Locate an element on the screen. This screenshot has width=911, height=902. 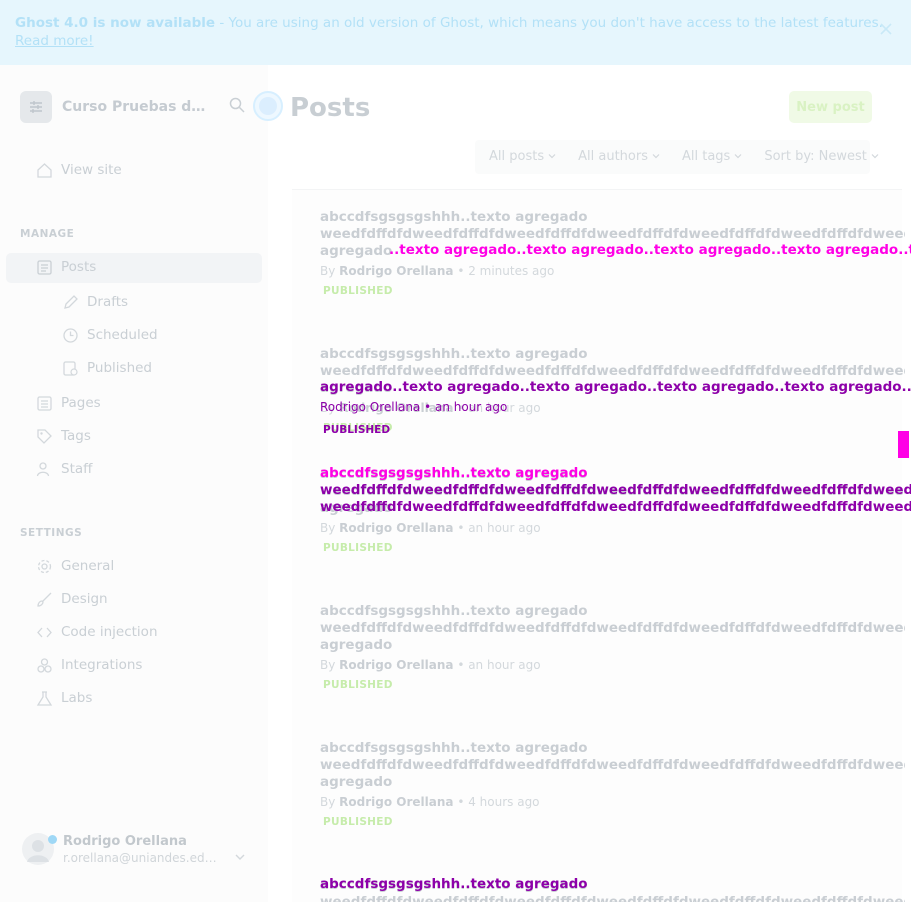
sort-label: Sort by: Newest is located at coordinates (815, 156).